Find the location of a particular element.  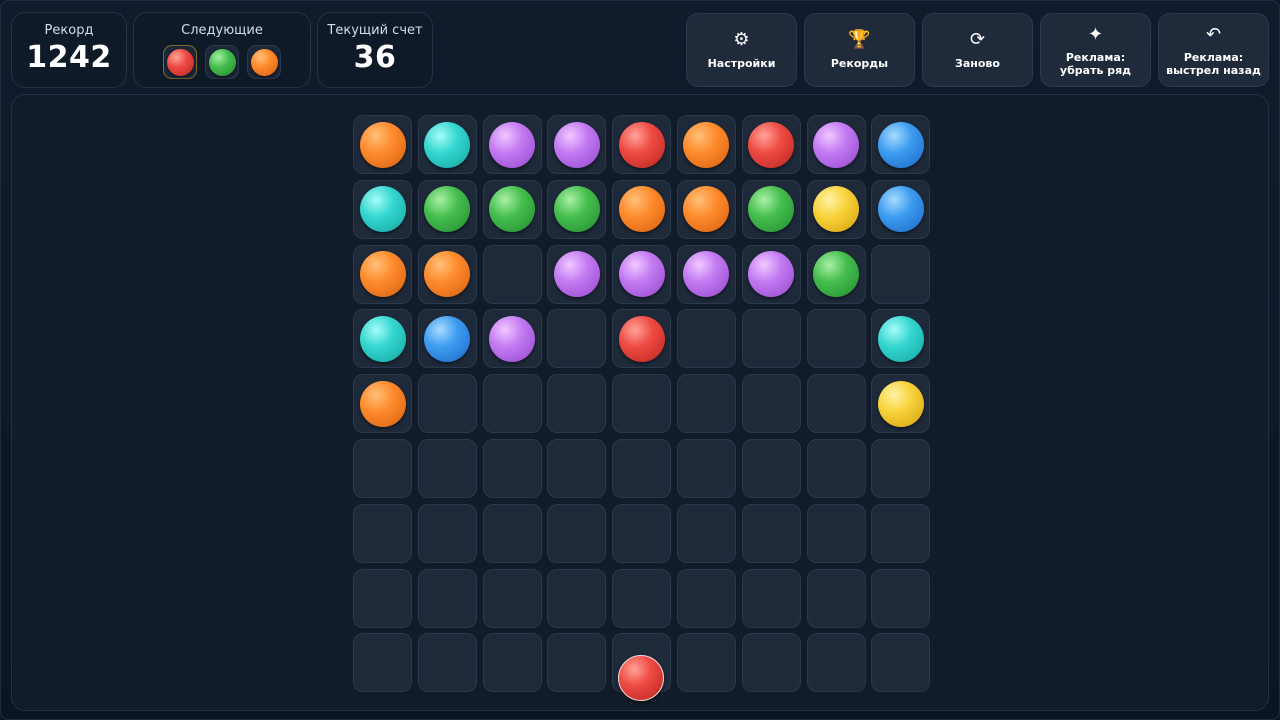

ball-purple is located at coordinates (512, 338).